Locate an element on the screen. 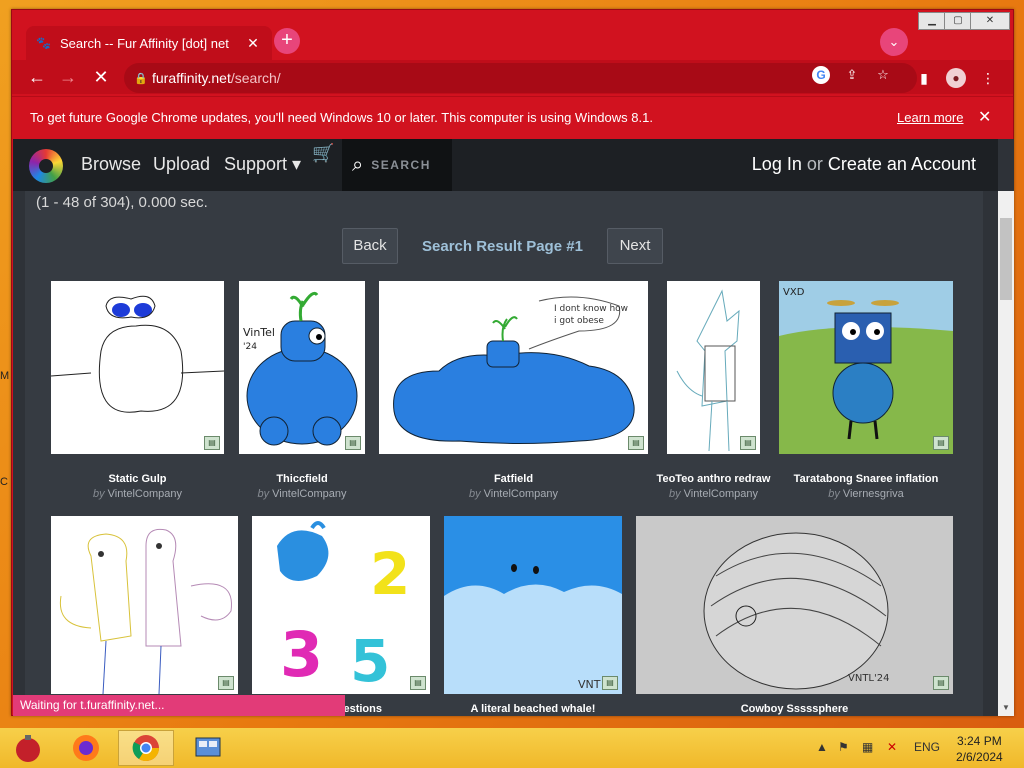 The image size is (1024, 768). result-title: Cowboy Sssssphere is located at coordinates (794, 709).